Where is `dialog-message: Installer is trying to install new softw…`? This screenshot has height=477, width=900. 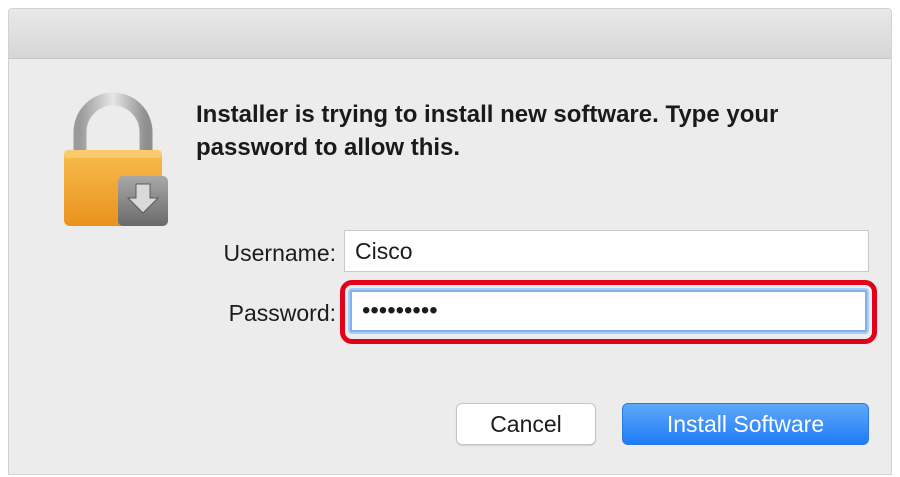
dialog-message: Installer is trying to install new softw… is located at coordinates (487, 131).